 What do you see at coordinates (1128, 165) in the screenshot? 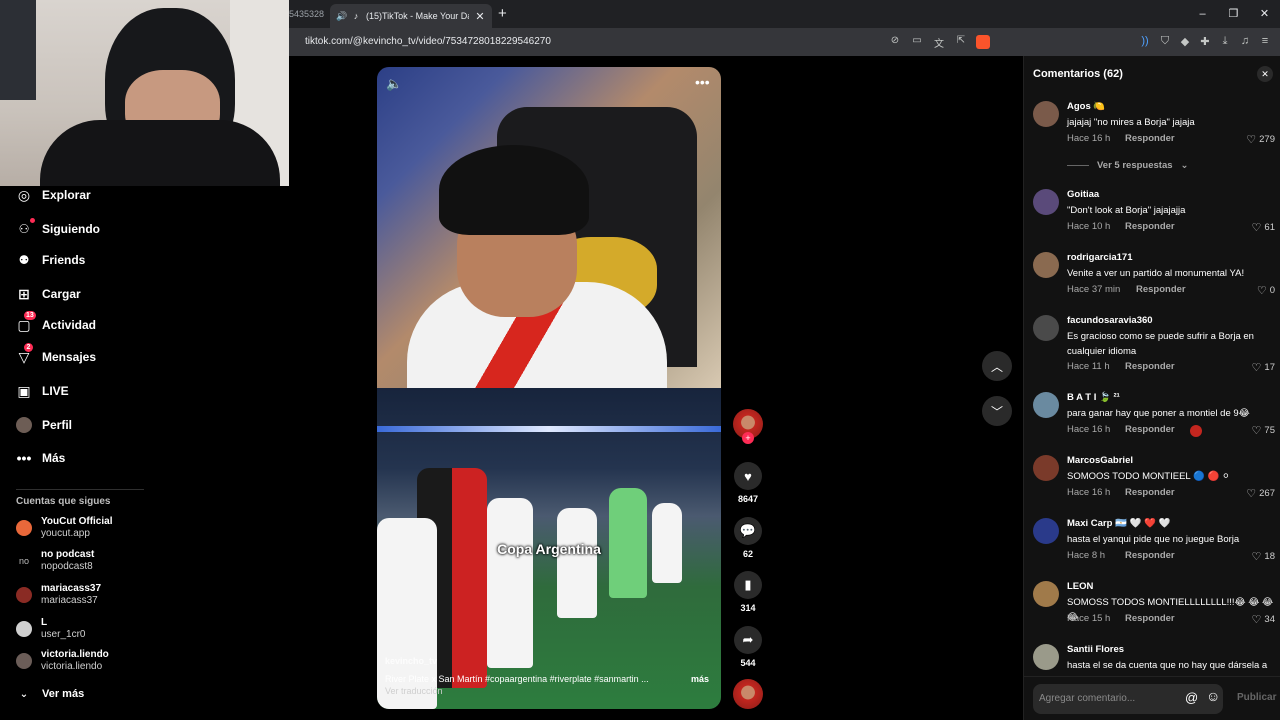
I see `view-replies-button: Ver 5 respuestas ⌄` at bounding box center [1128, 165].